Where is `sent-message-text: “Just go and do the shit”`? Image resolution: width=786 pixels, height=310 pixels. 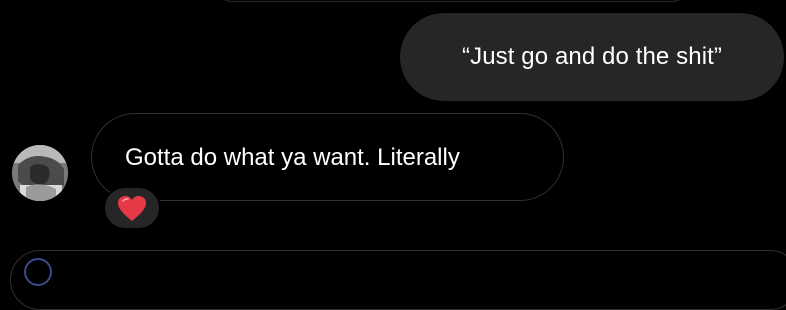
sent-message-text: “Just go and do the shit” is located at coordinates (592, 56).